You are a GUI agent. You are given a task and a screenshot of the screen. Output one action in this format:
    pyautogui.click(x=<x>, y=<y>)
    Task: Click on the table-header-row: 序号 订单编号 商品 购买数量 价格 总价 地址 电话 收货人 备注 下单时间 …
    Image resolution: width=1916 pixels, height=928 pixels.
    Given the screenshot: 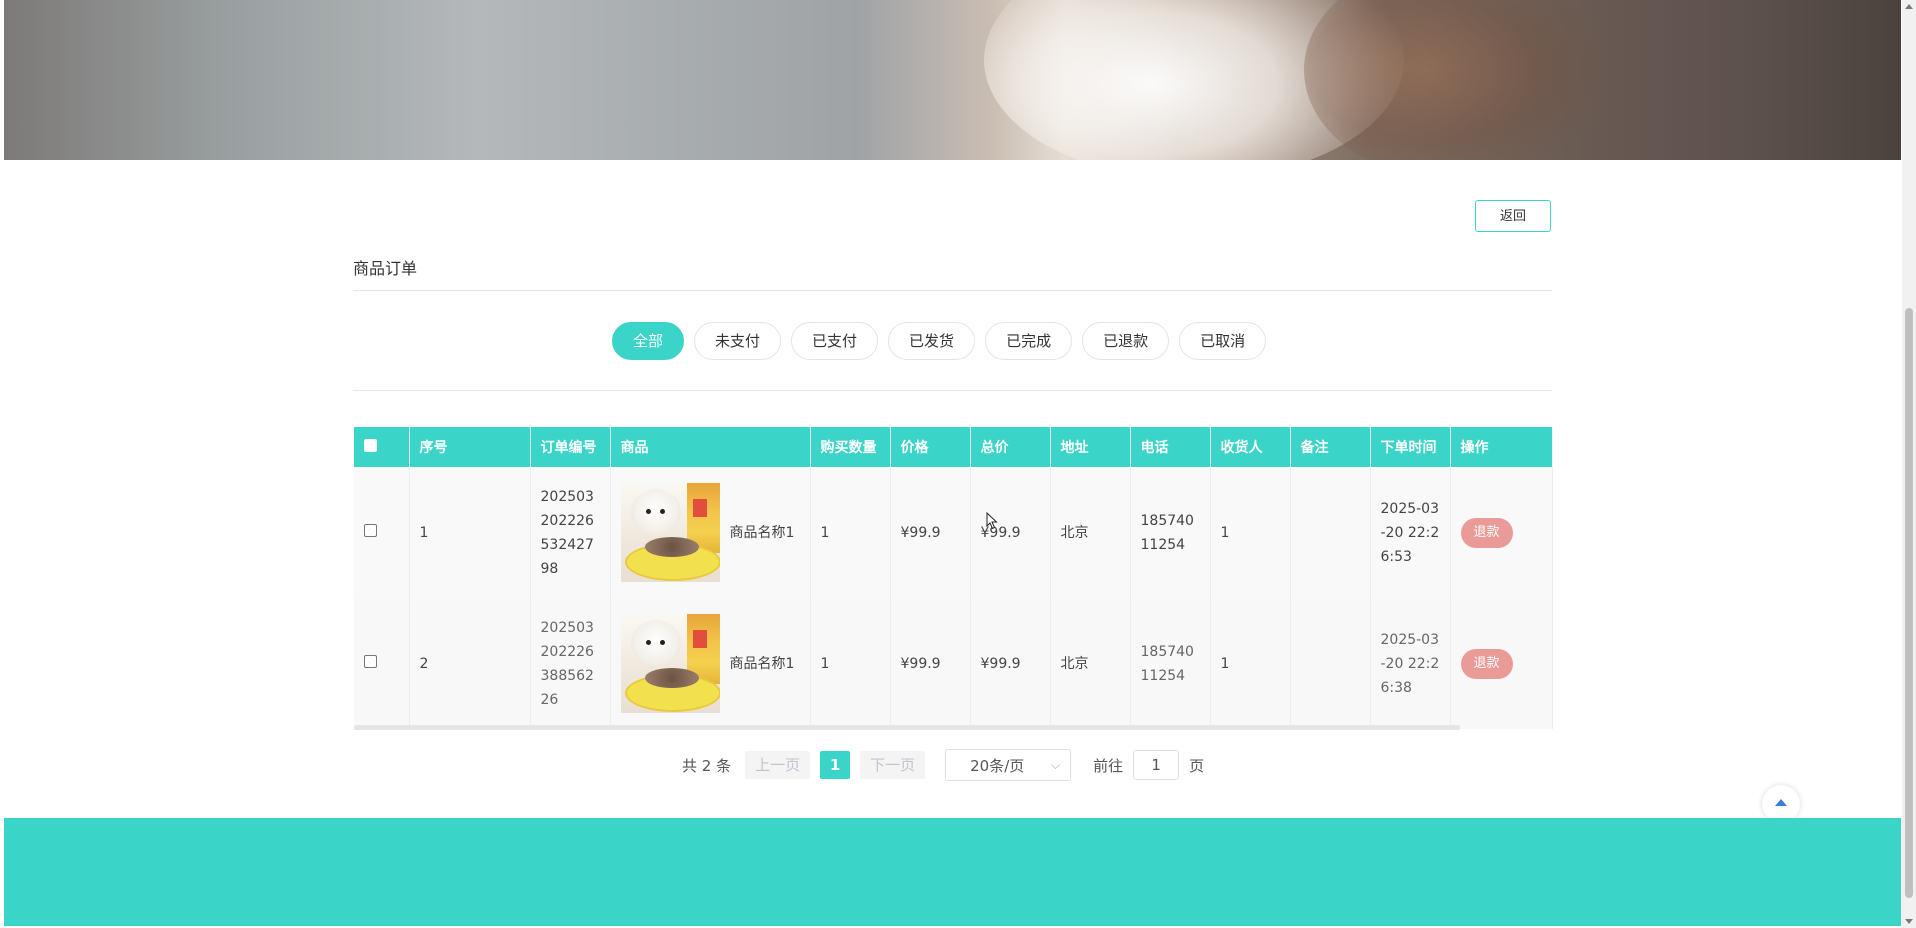 What is the action you would take?
    pyautogui.click(x=953, y=447)
    